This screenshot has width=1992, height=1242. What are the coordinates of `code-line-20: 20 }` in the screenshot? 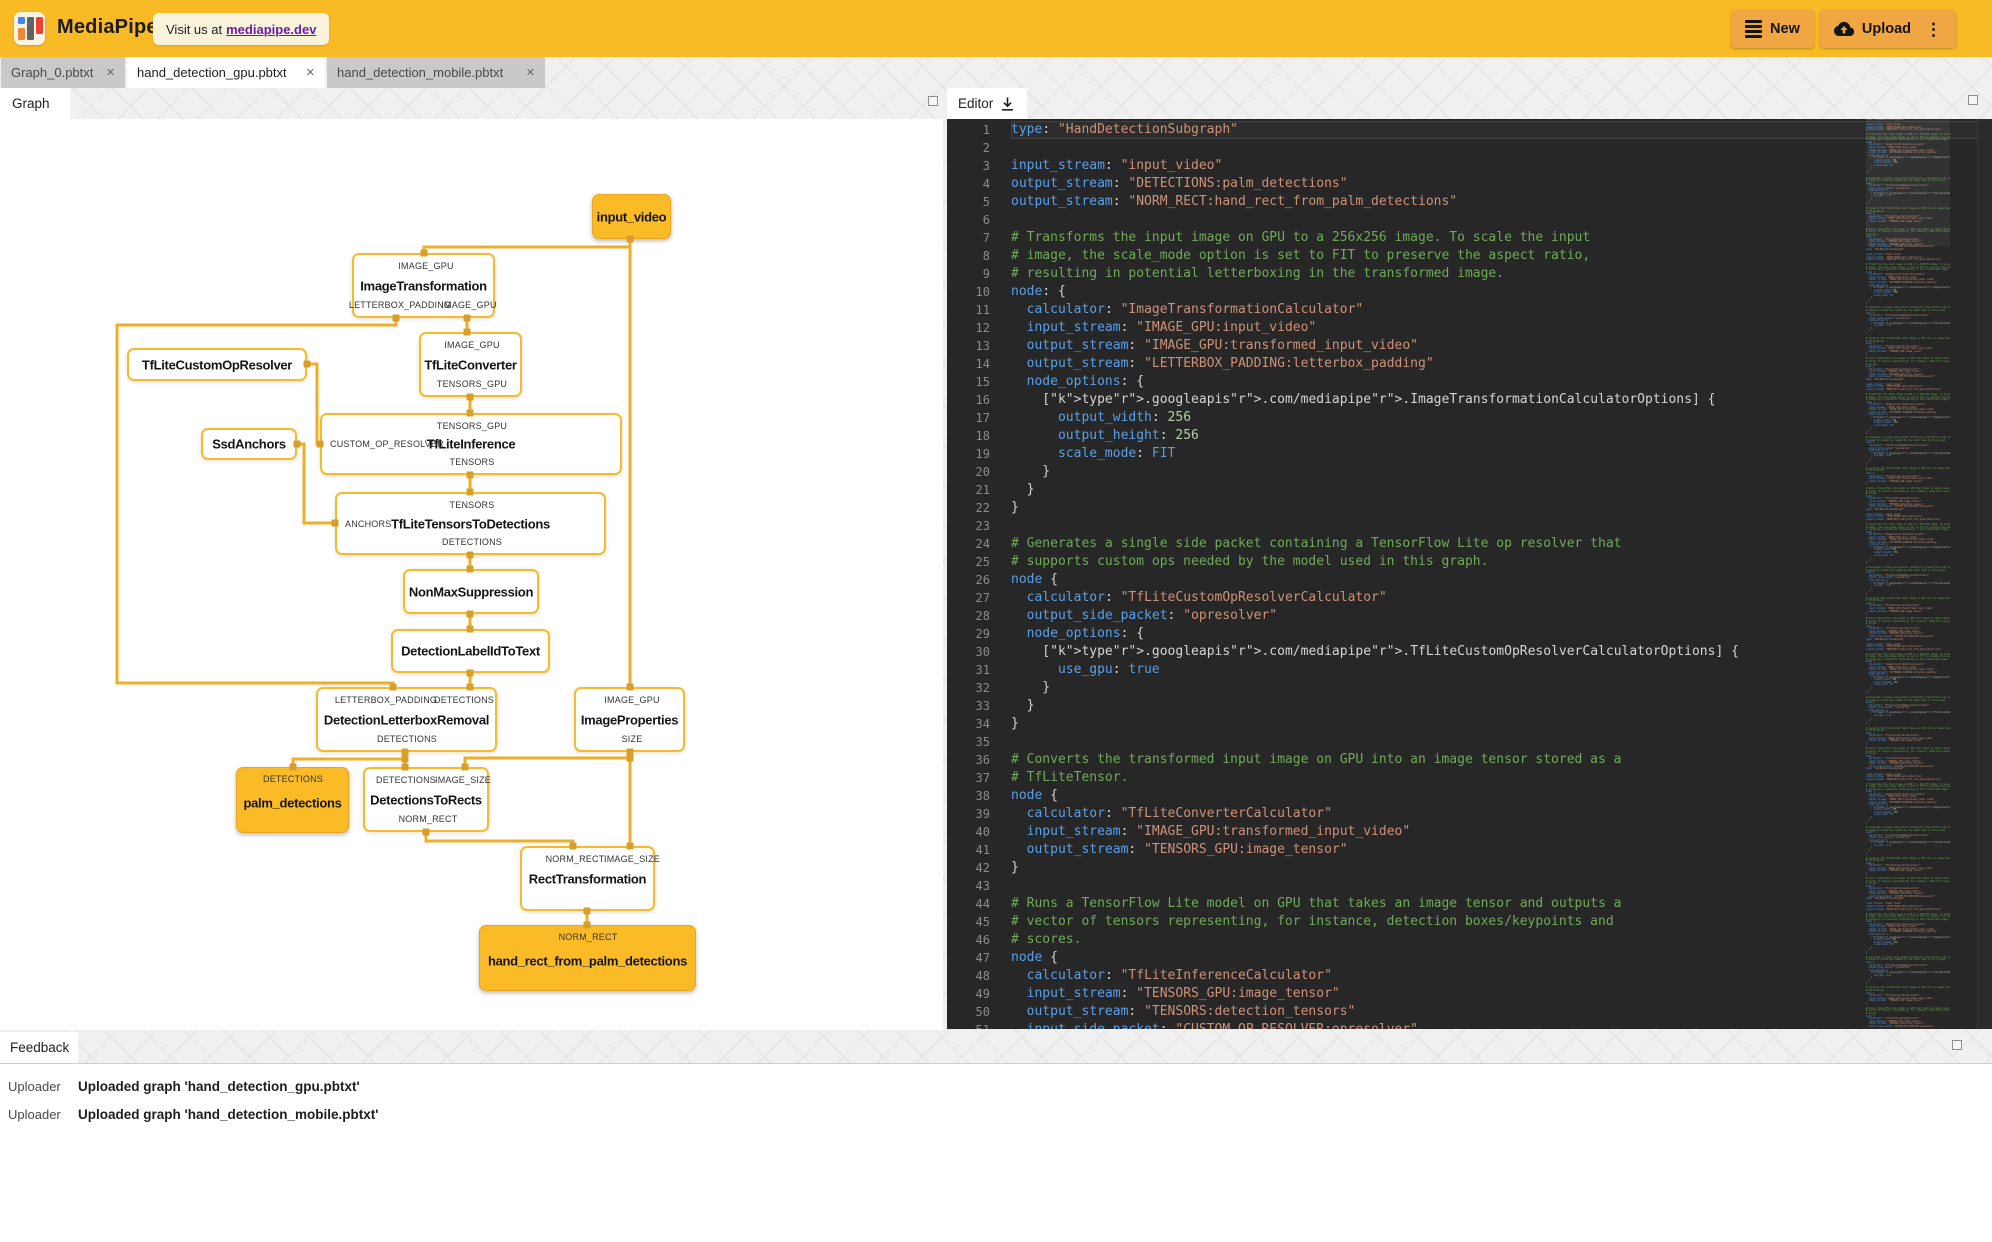 It's located at (1469, 472).